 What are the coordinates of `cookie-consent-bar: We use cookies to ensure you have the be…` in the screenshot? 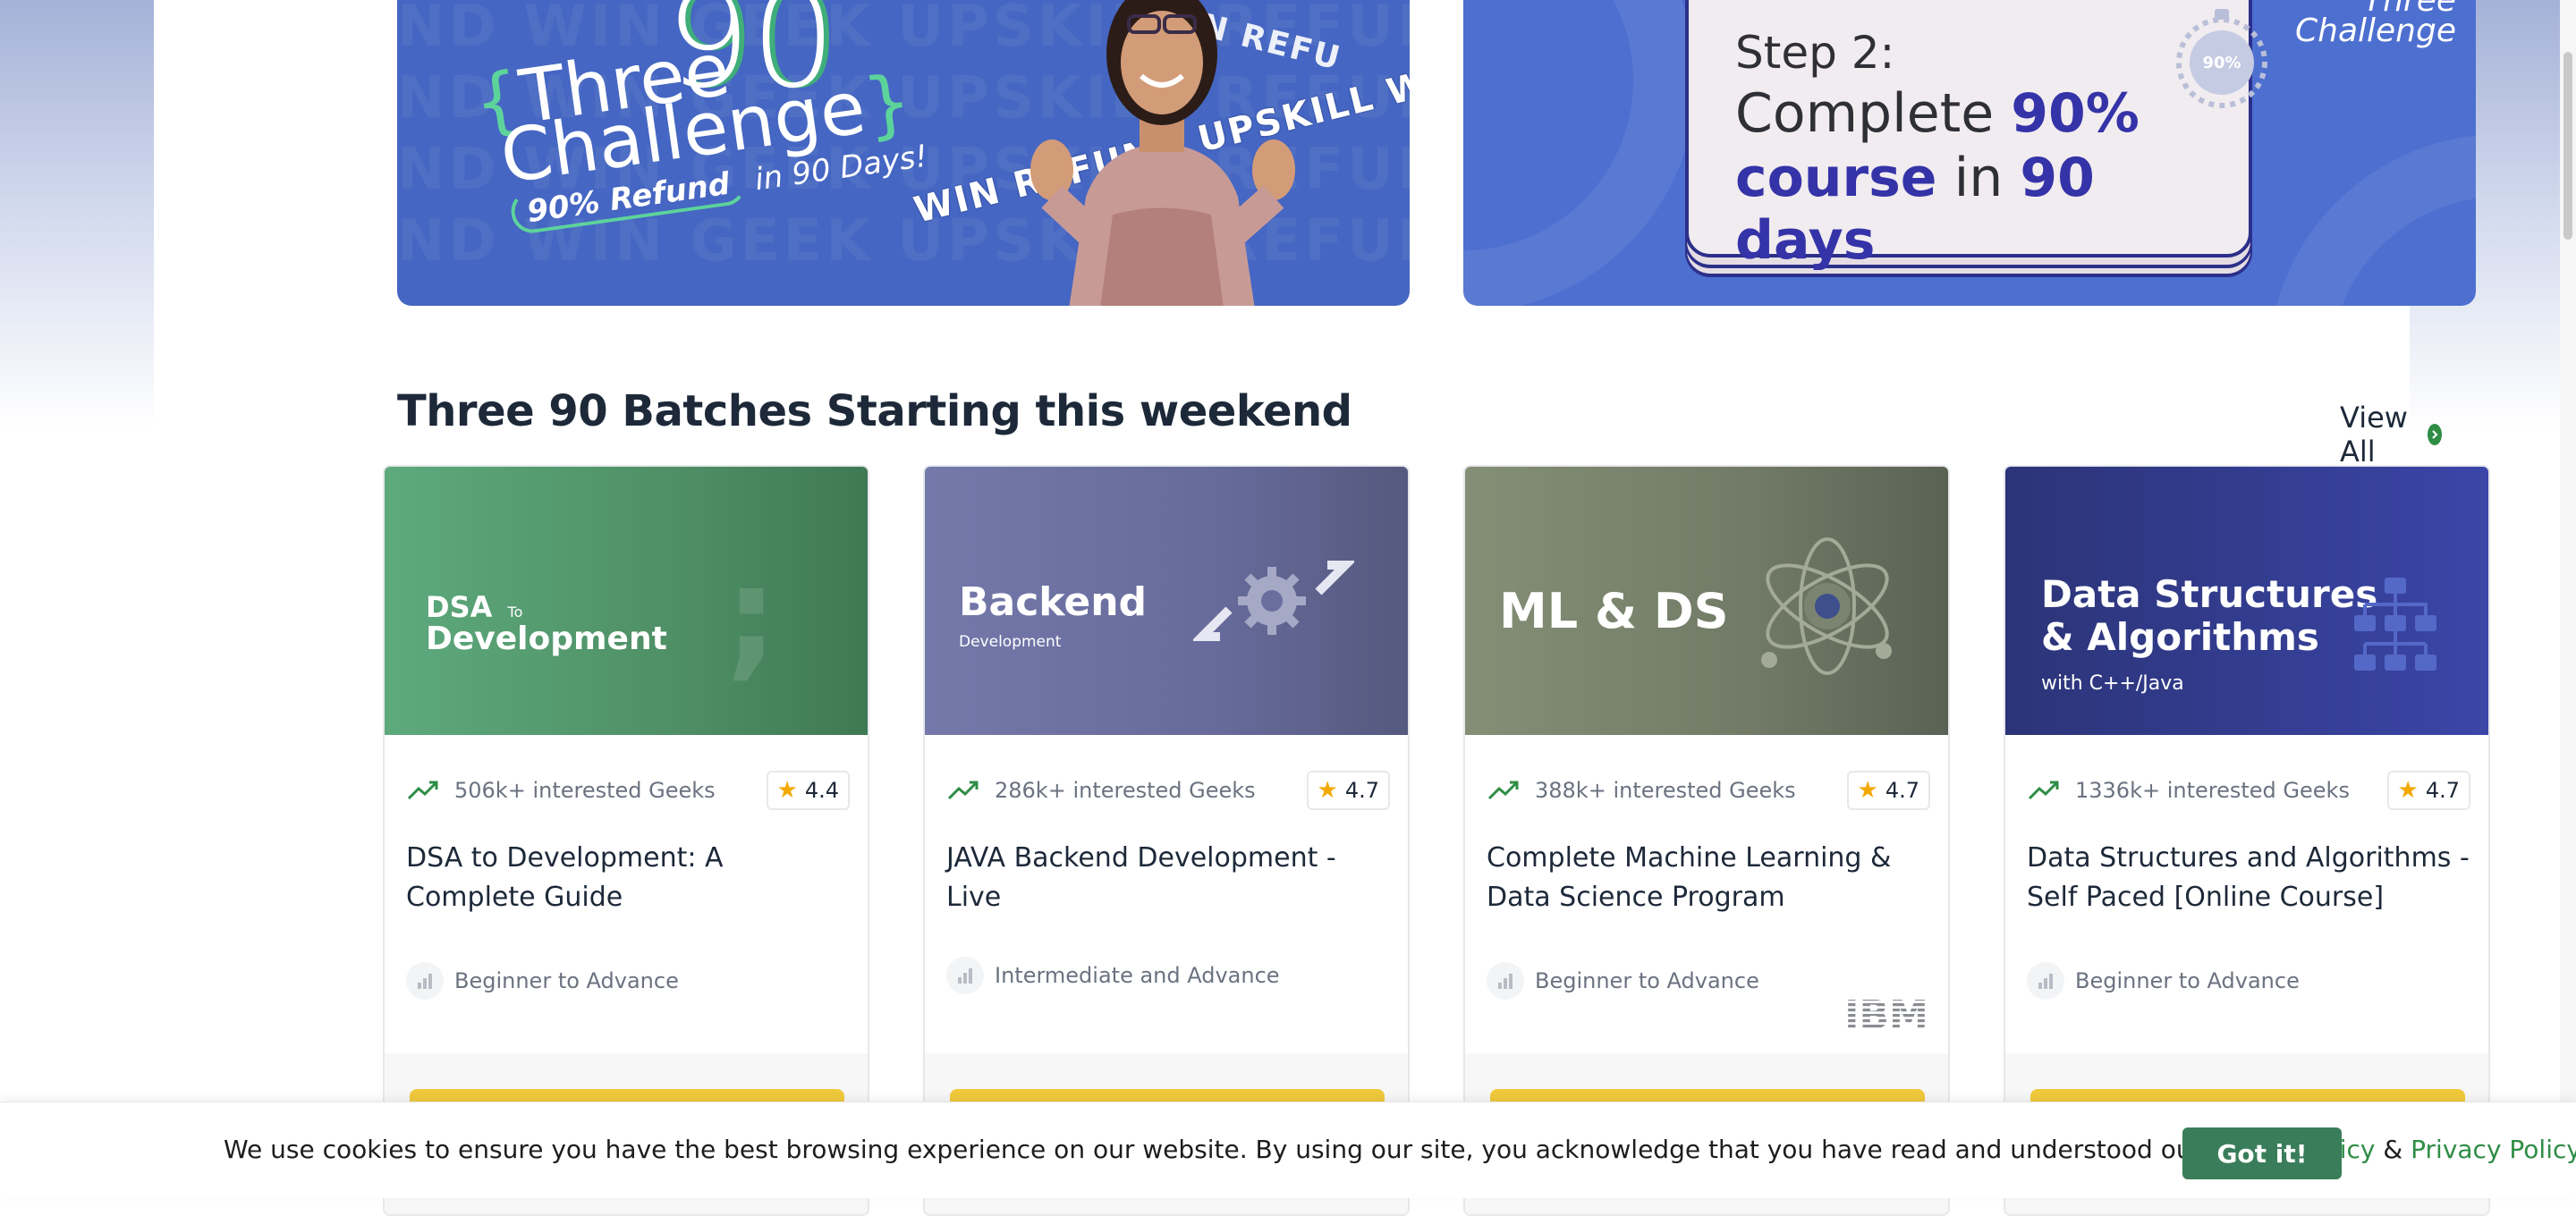 It's located at (1288, 1150).